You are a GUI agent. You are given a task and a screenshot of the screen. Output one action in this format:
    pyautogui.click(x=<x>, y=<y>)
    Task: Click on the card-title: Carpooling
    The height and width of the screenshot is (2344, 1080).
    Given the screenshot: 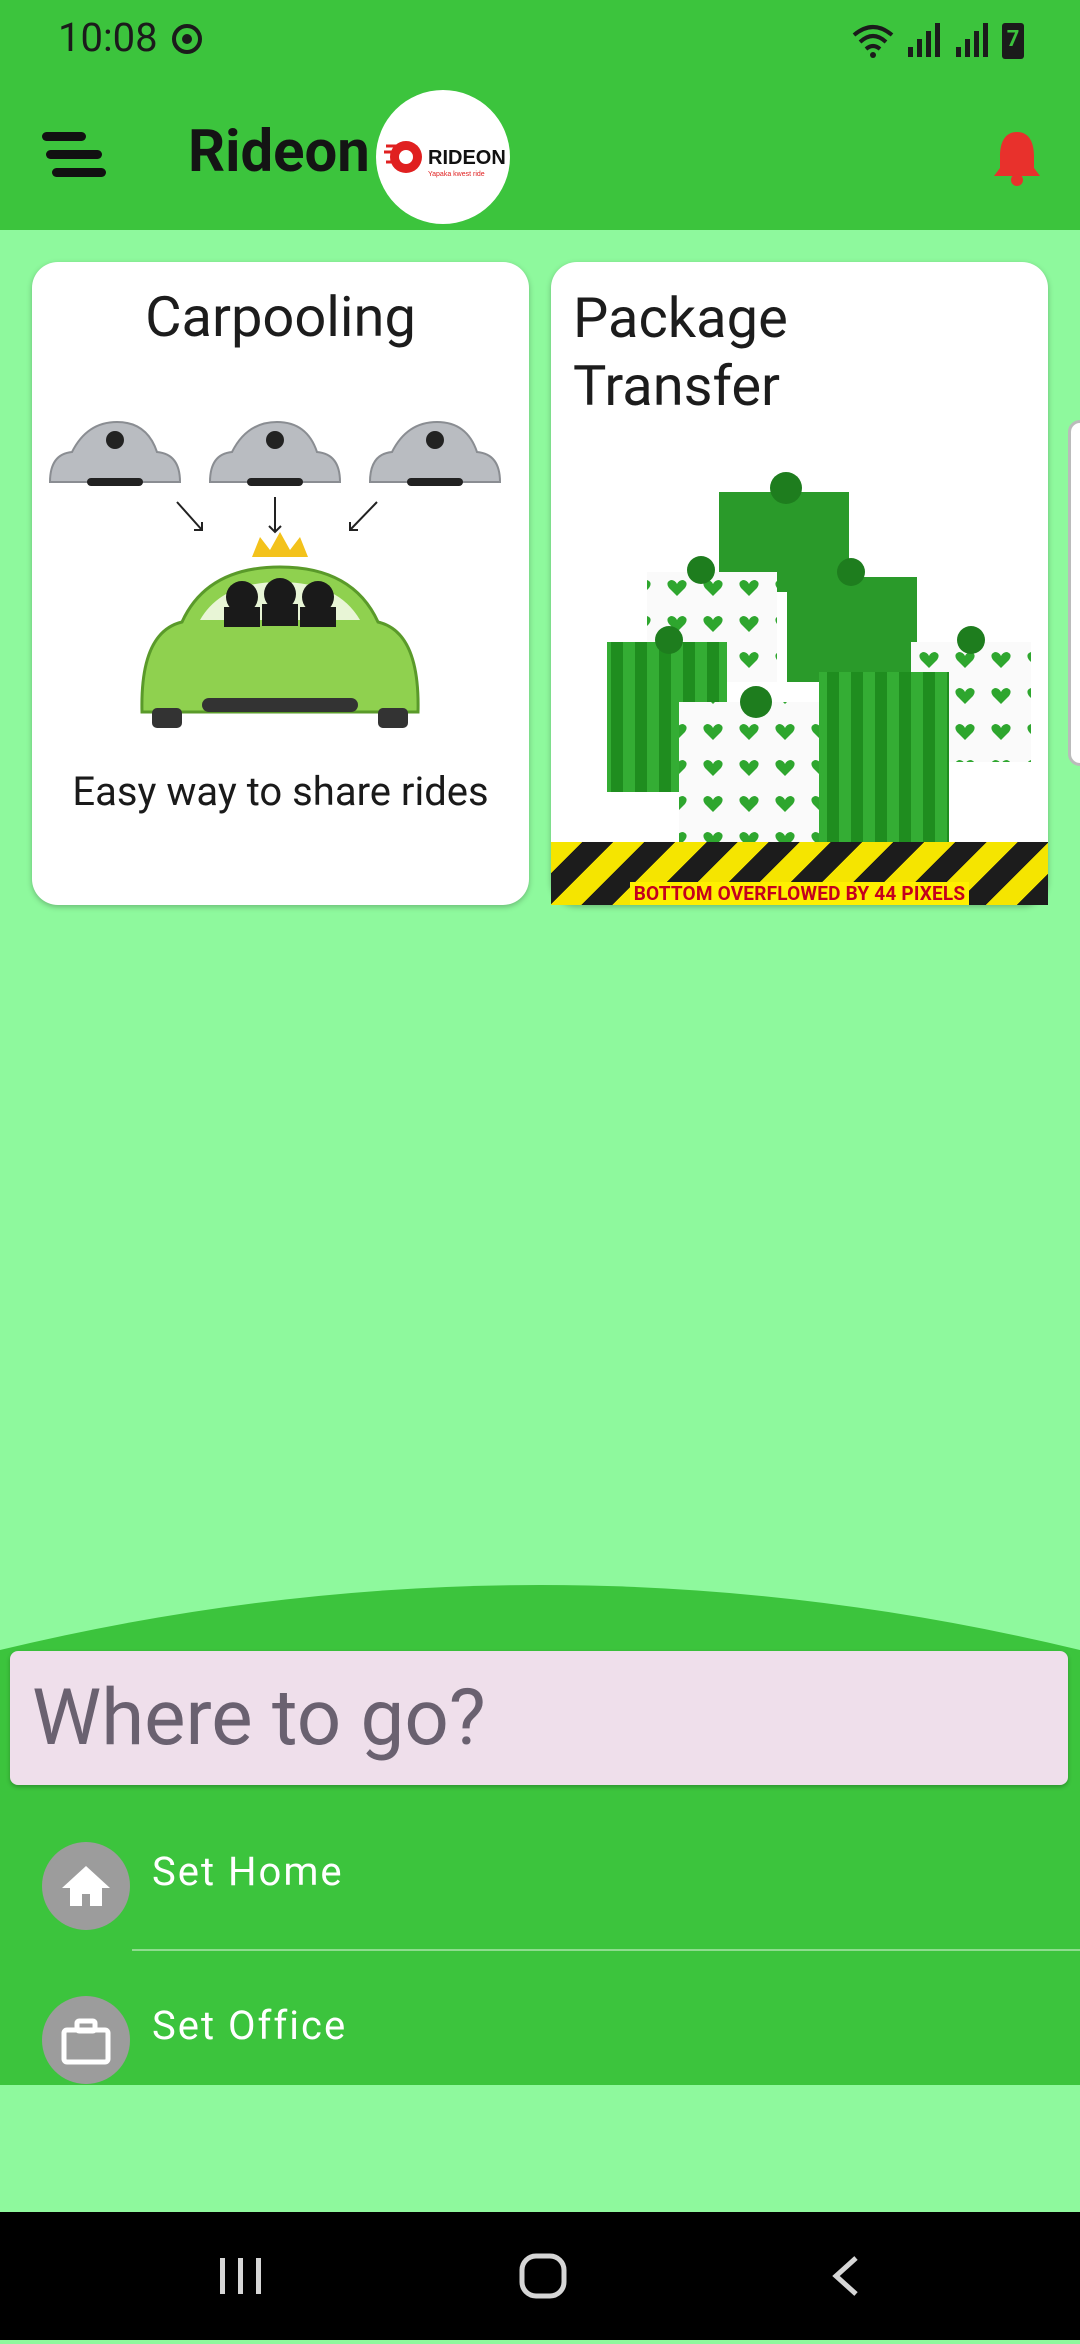 What is the action you would take?
    pyautogui.click(x=280, y=317)
    